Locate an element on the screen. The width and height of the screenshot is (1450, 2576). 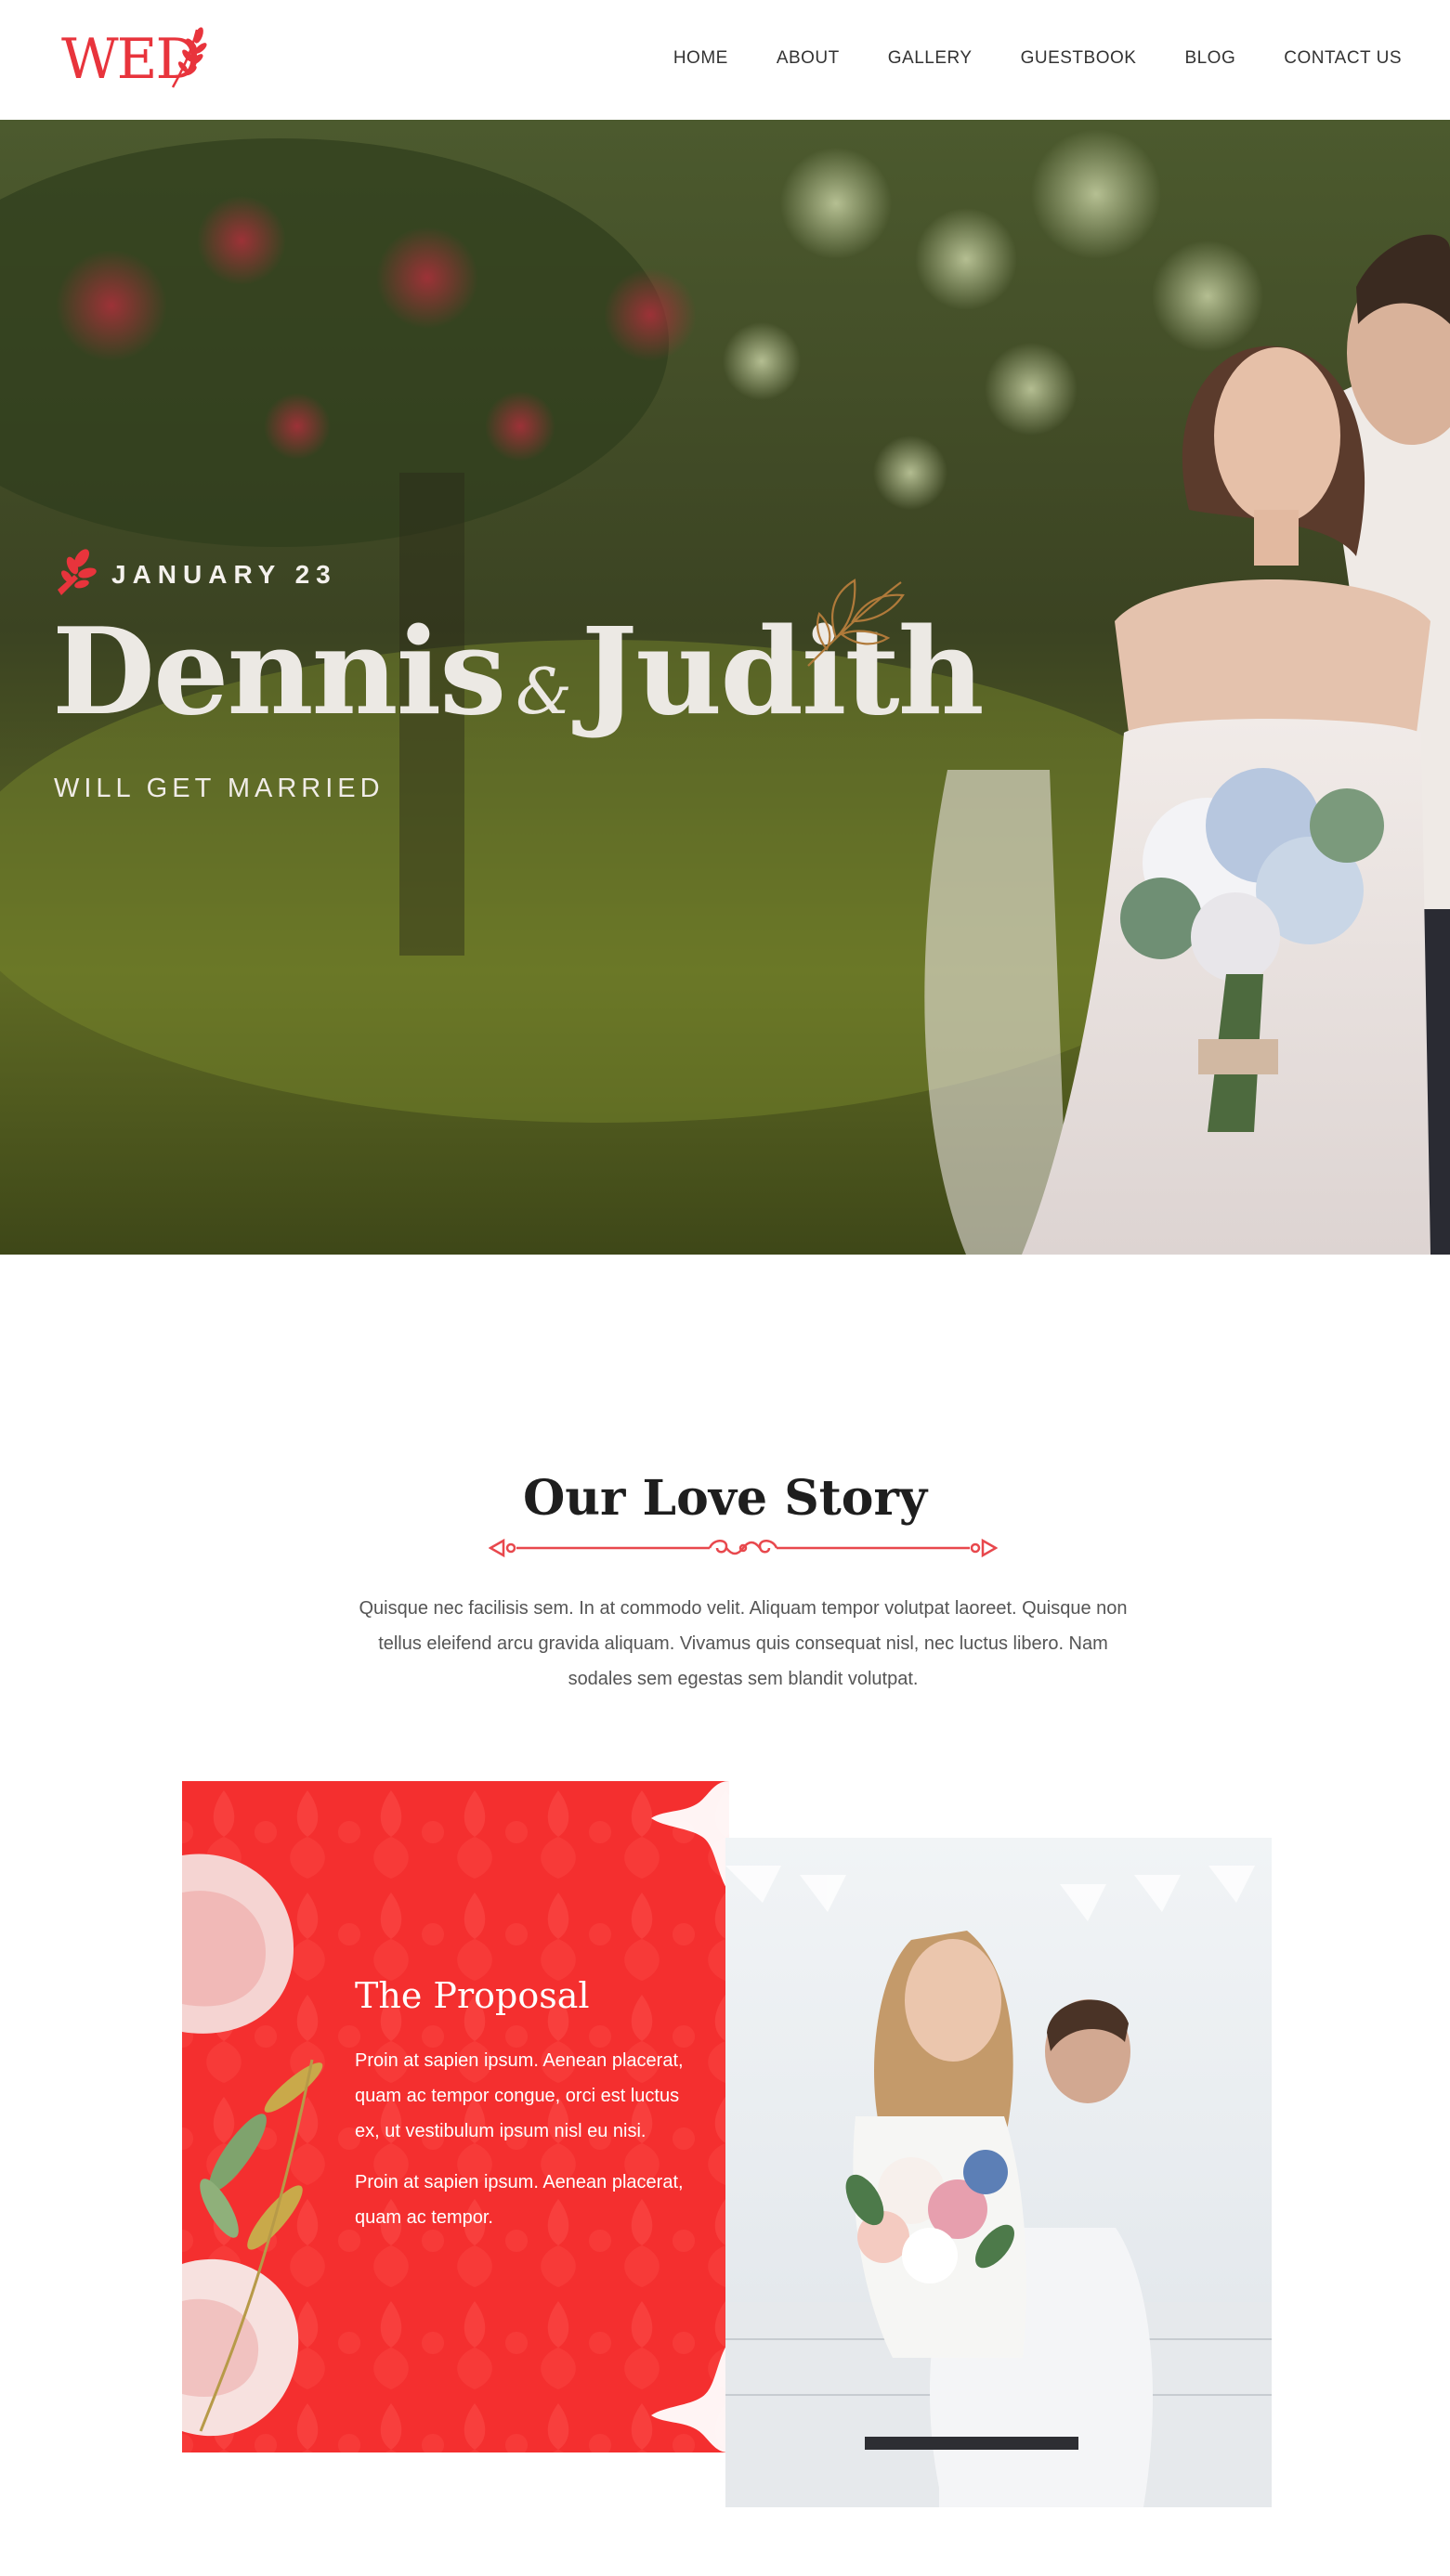
hero-ampersand: & is located at coordinates (544, 692).